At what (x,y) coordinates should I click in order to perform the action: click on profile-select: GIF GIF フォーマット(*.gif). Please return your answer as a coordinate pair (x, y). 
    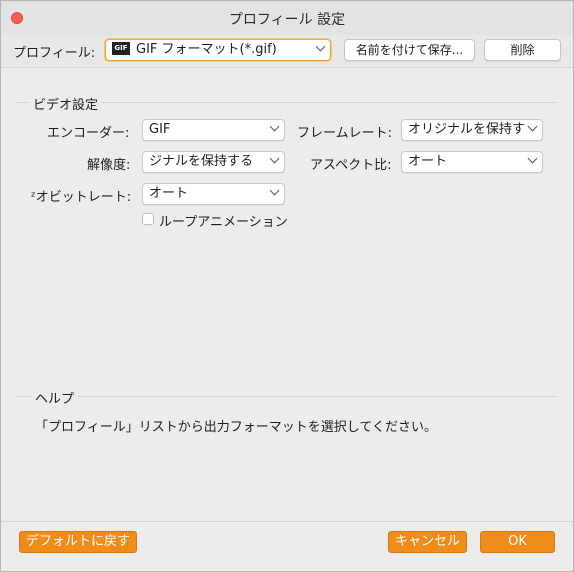
    Looking at the image, I should click on (218, 50).